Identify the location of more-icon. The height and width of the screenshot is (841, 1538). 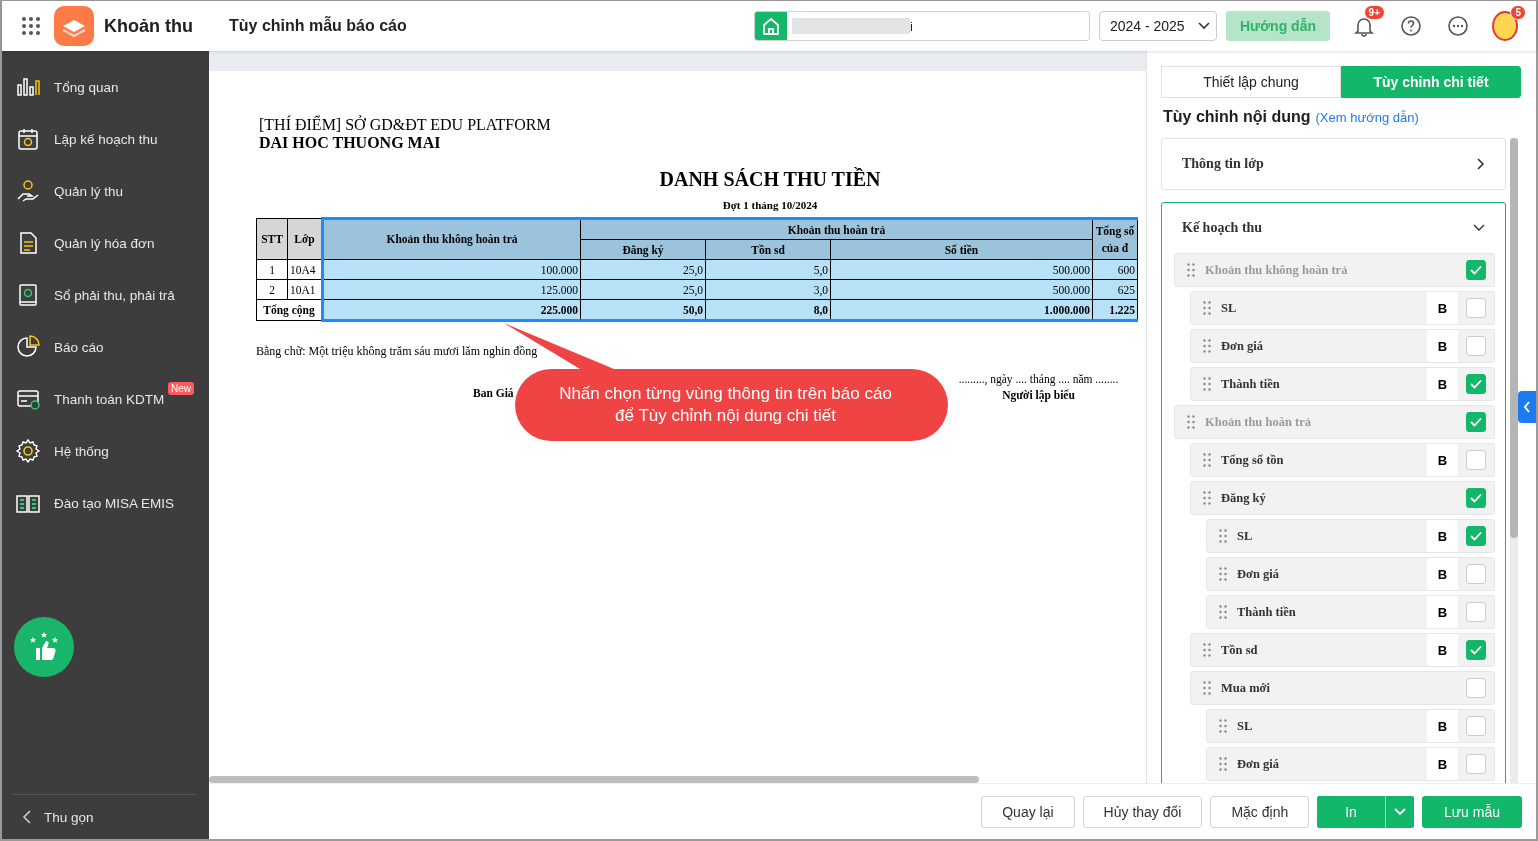
(1458, 26).